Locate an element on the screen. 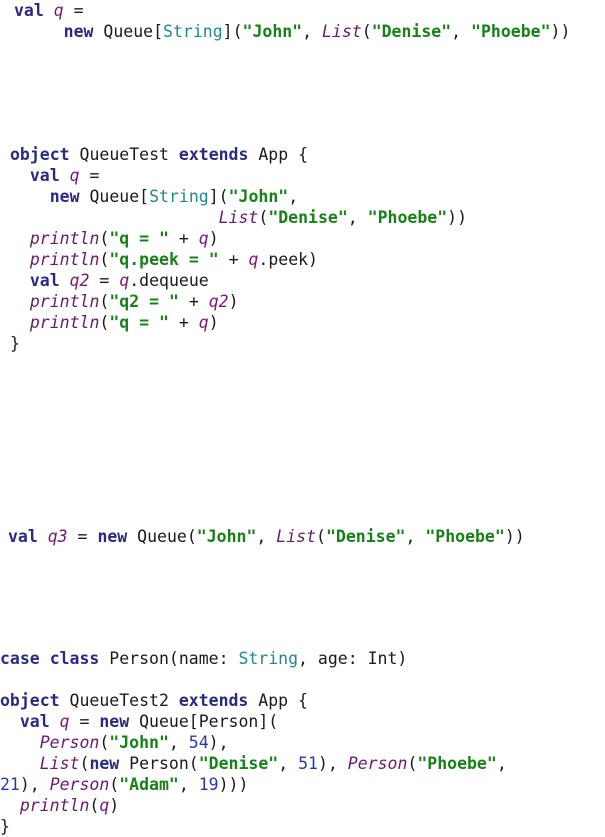 This screenshot has width=605, height=837. string-literal: "q2 = " is located at coordinates (144, 301).